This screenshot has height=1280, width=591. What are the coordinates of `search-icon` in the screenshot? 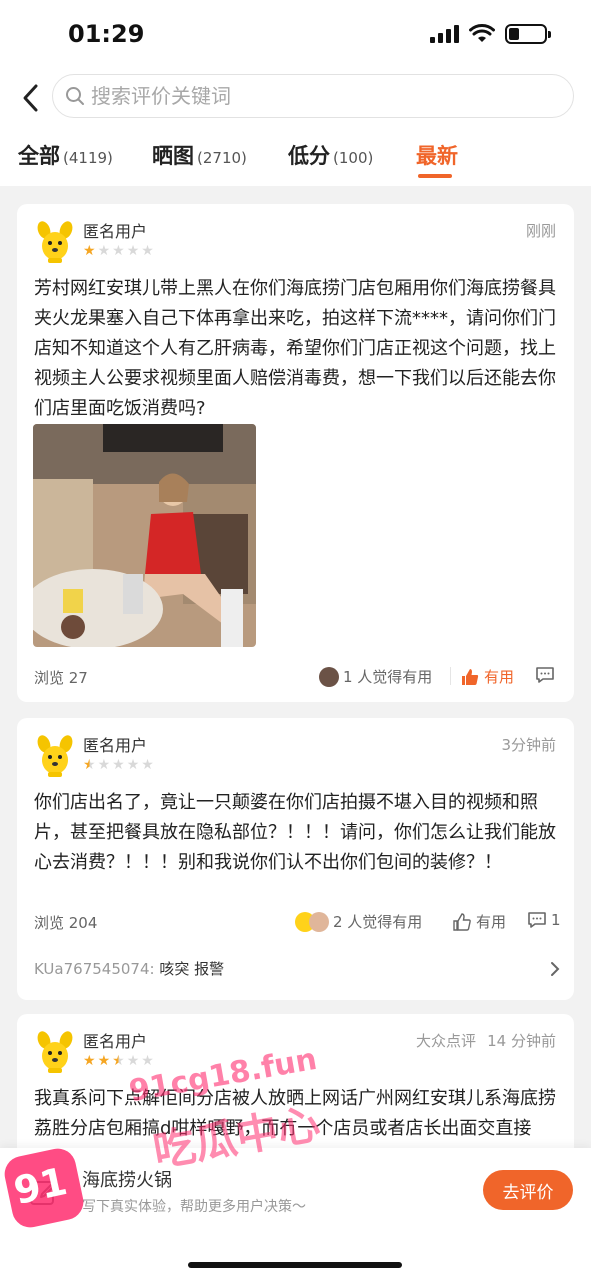 It's located at (75, 96).